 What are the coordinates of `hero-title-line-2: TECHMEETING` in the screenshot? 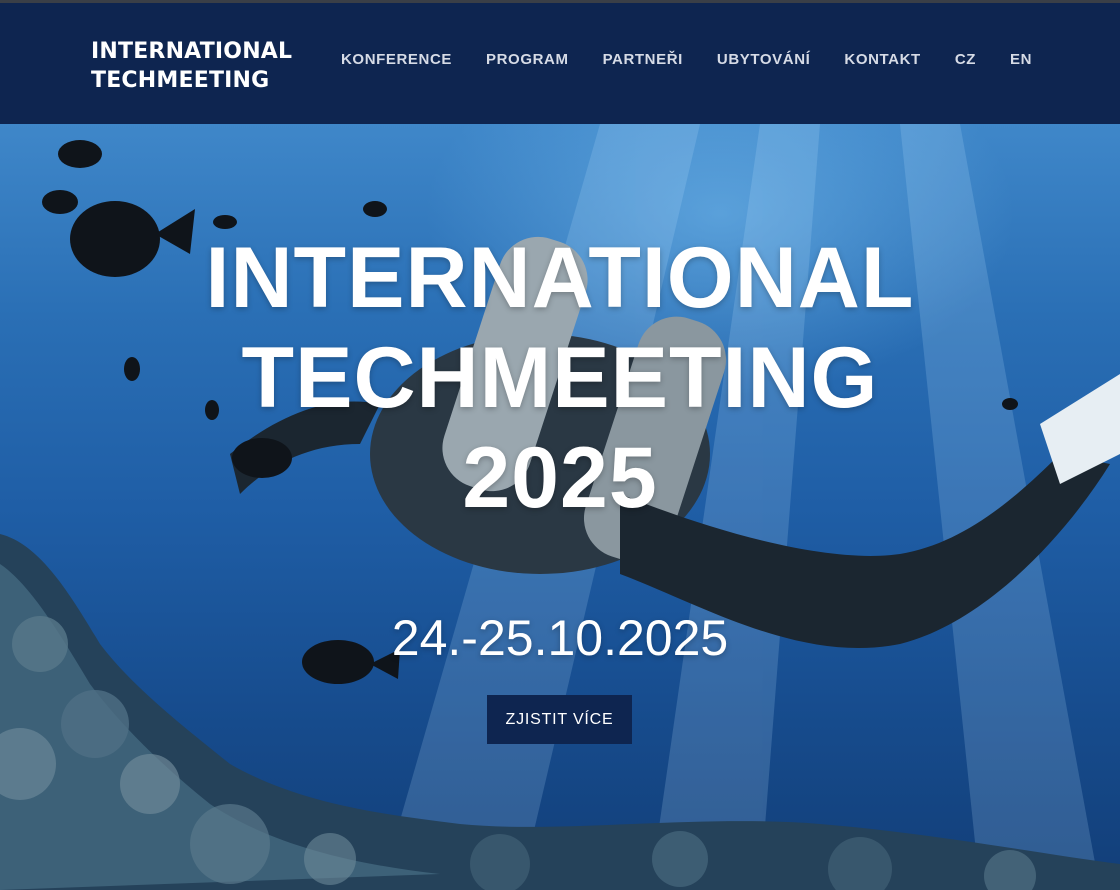 It's located at (560, 378).